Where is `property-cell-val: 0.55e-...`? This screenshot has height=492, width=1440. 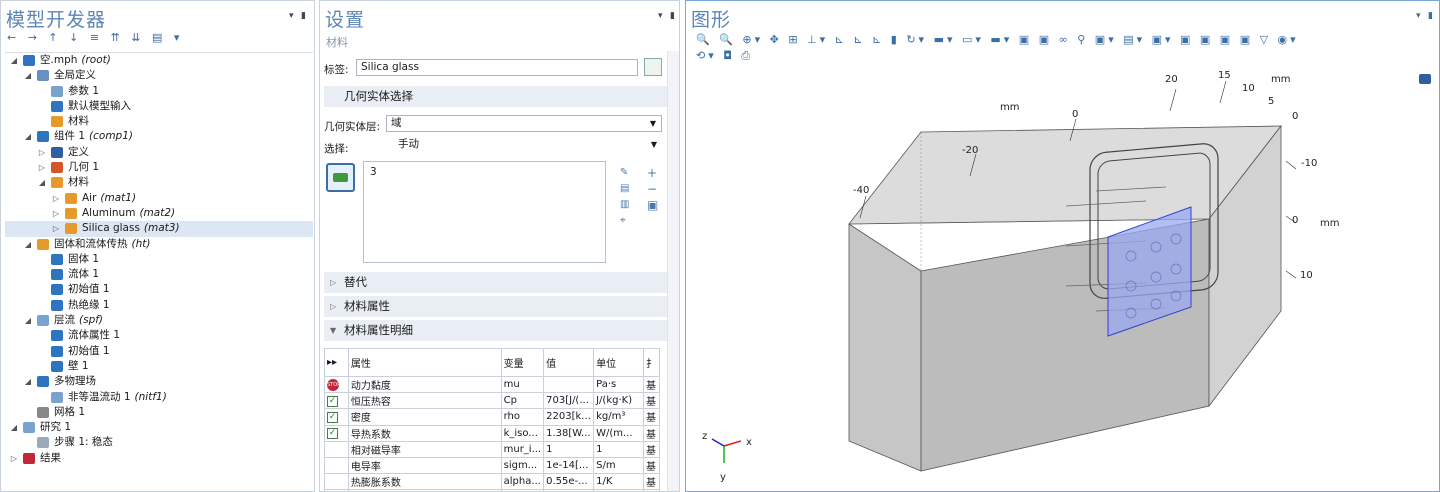
property-cell-val: 0.55e-... is located at coordinates (569, 482).